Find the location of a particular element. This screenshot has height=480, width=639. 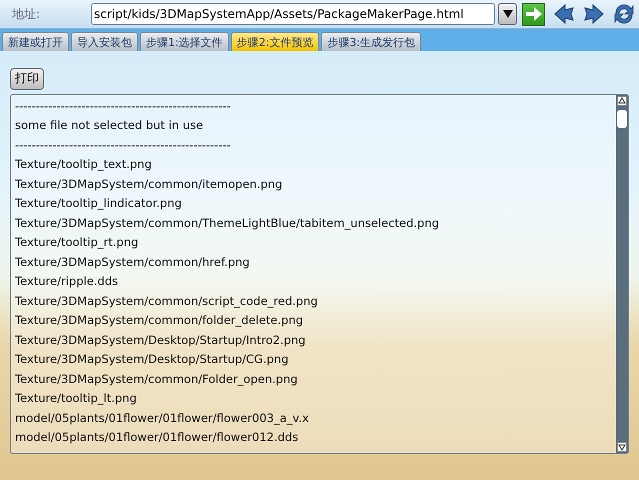

file-list-line: Texture/3DMapSystem/common/script_code_red.png is located at coordinates (167, 301).